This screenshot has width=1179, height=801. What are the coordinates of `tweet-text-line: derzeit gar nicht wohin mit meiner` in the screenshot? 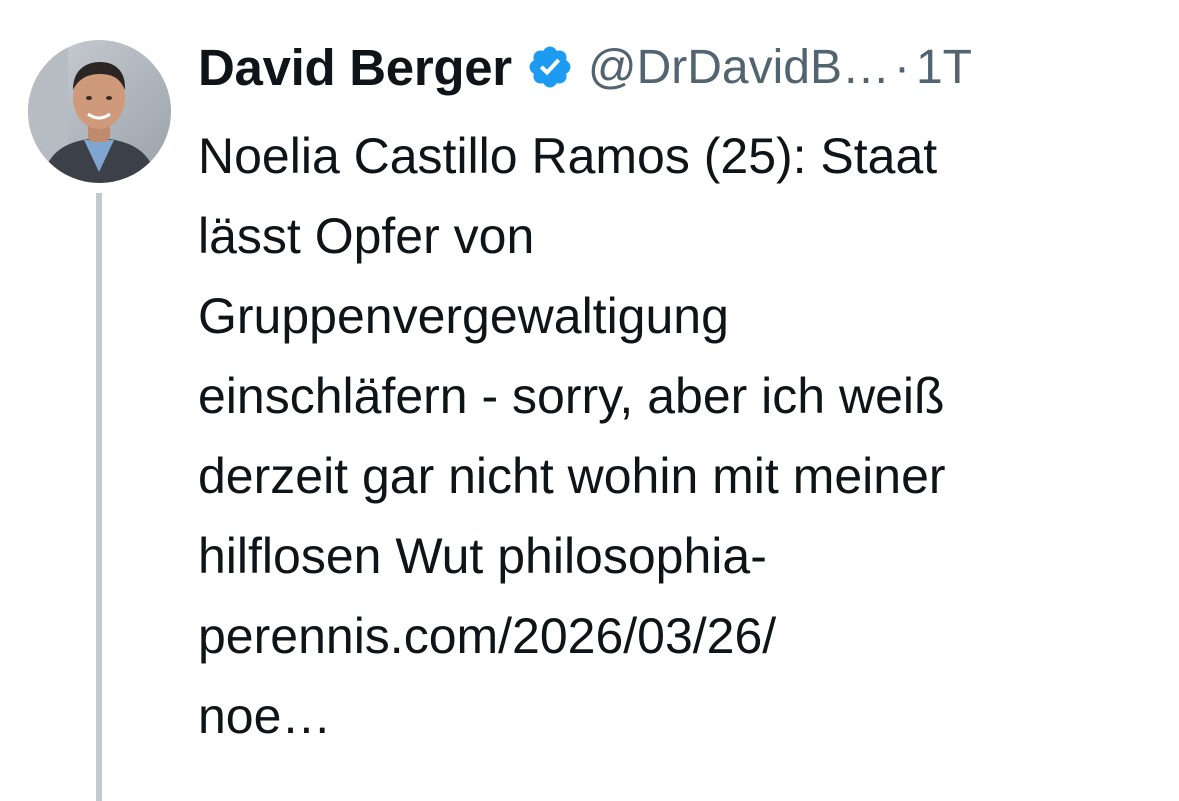 It's located at (572, 476).